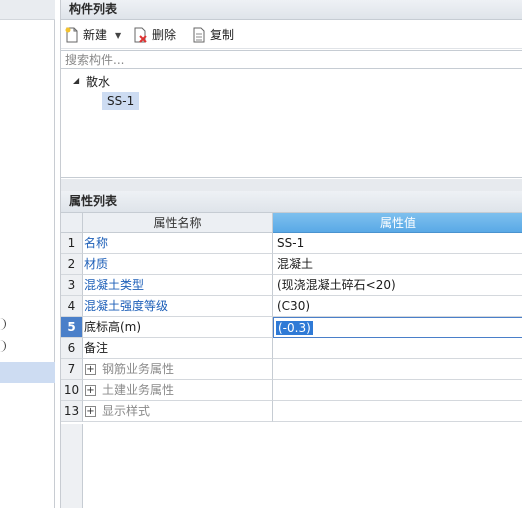 This screenshot has height=508, width=522. I want to click on table-row: 6 备注, so click(291, 348).